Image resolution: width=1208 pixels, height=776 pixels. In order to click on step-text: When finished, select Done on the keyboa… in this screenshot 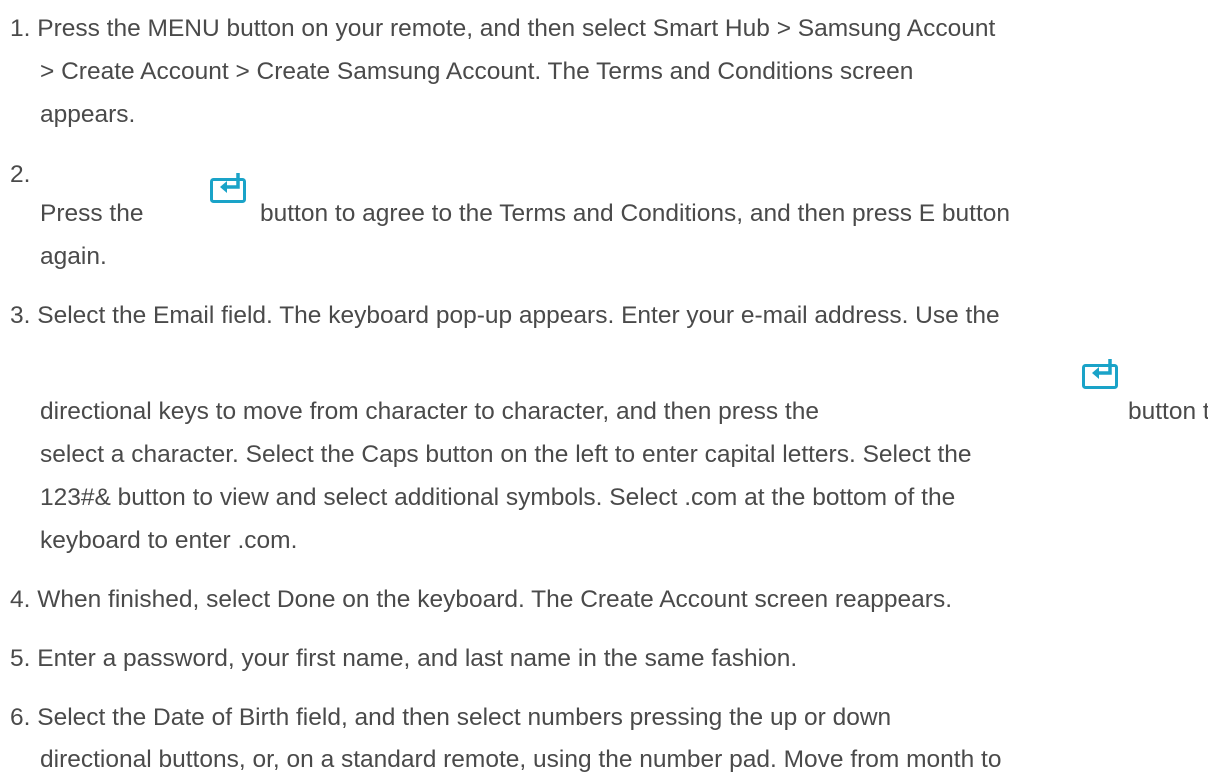, I will do `click(495, 599)`.